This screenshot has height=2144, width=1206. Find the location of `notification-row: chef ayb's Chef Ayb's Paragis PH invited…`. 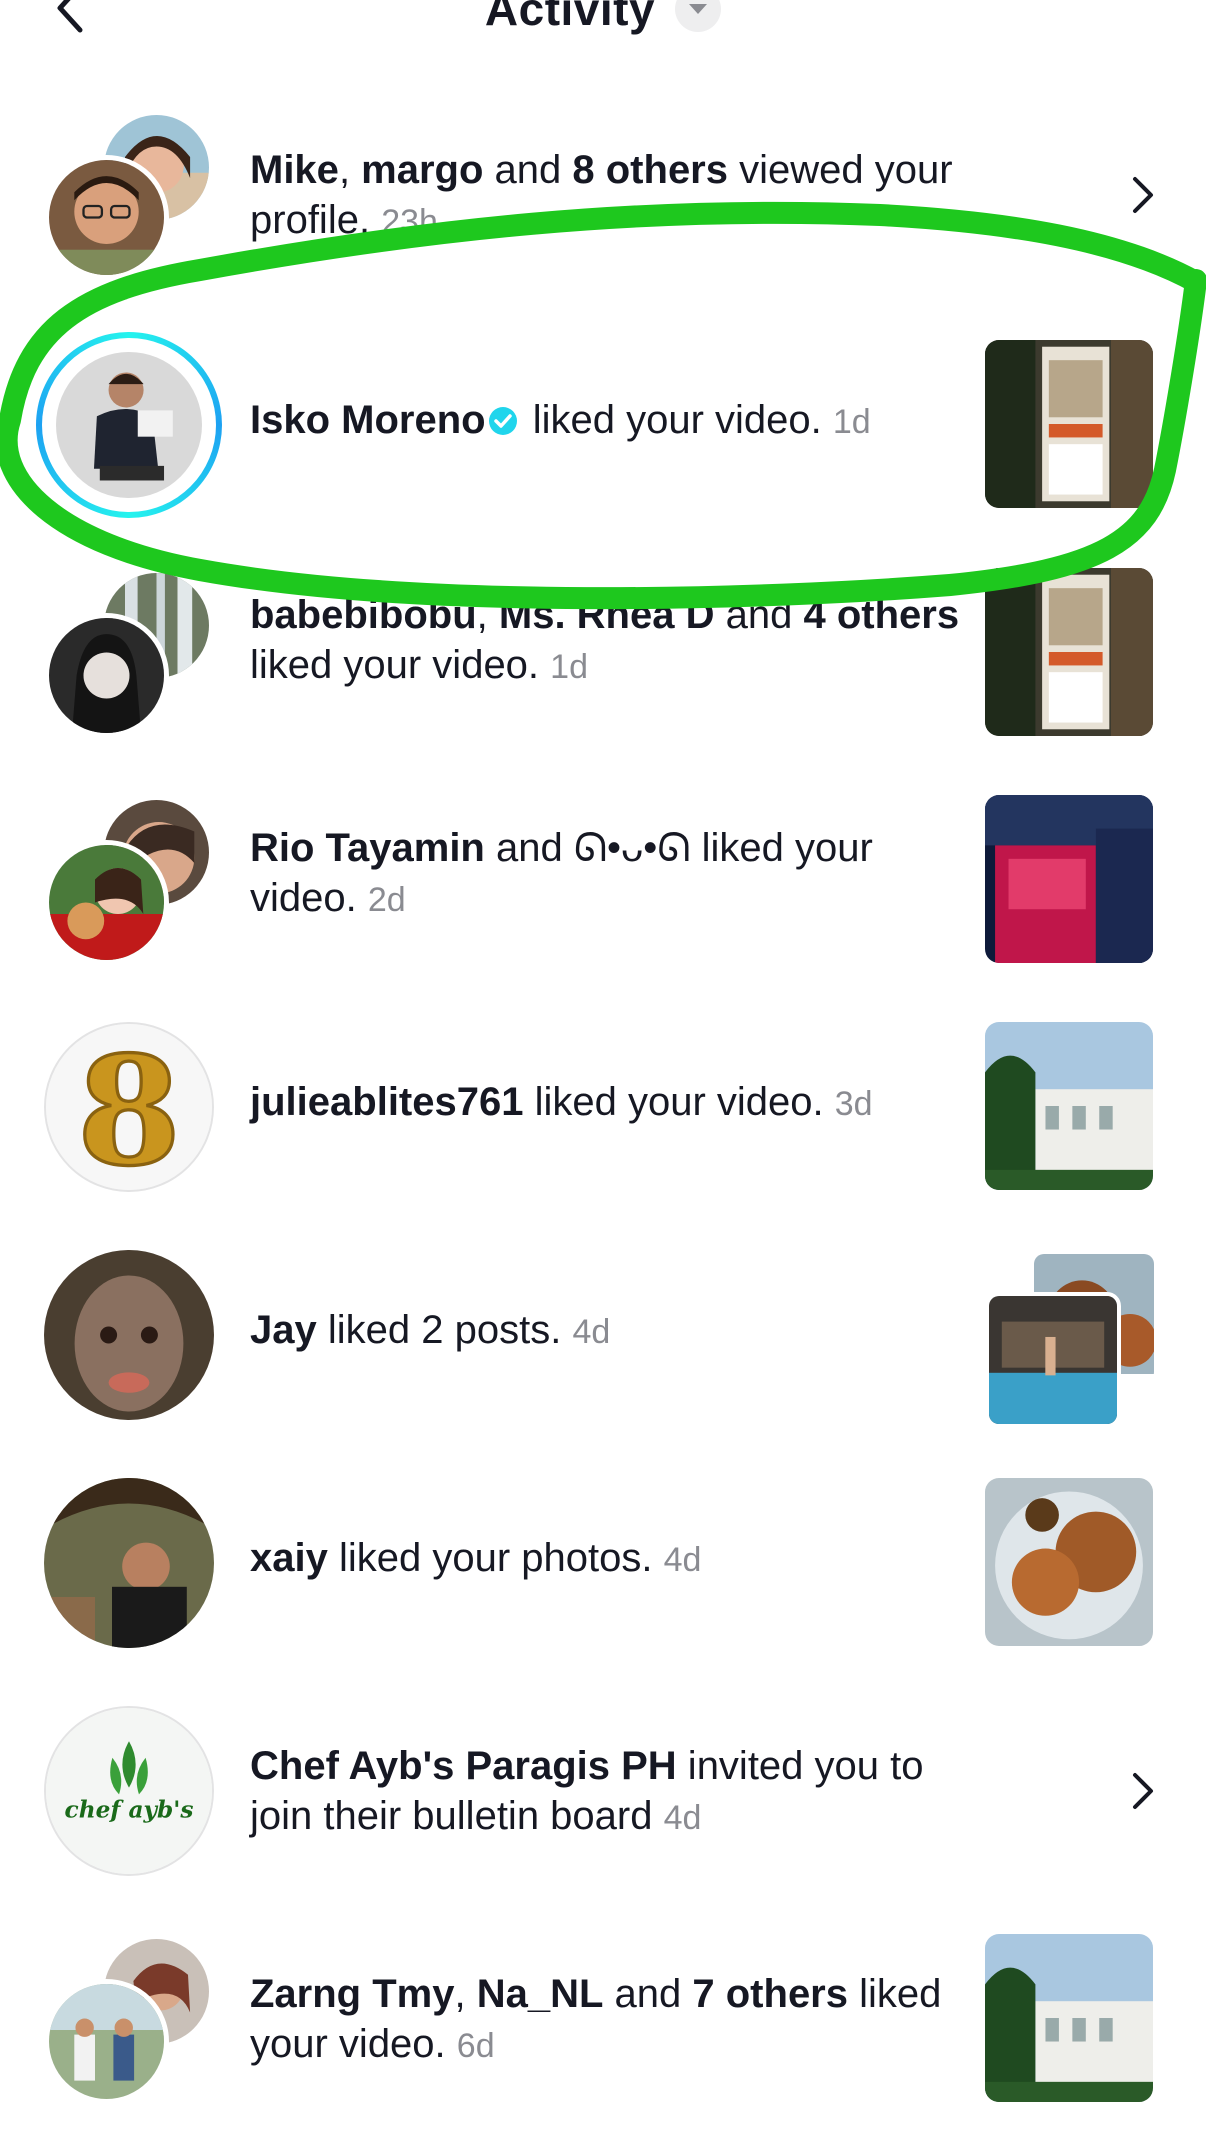

notification-row: chef ayb's Chef Ayb's Paragis PH invited… is located at coordinates (603, 1791).